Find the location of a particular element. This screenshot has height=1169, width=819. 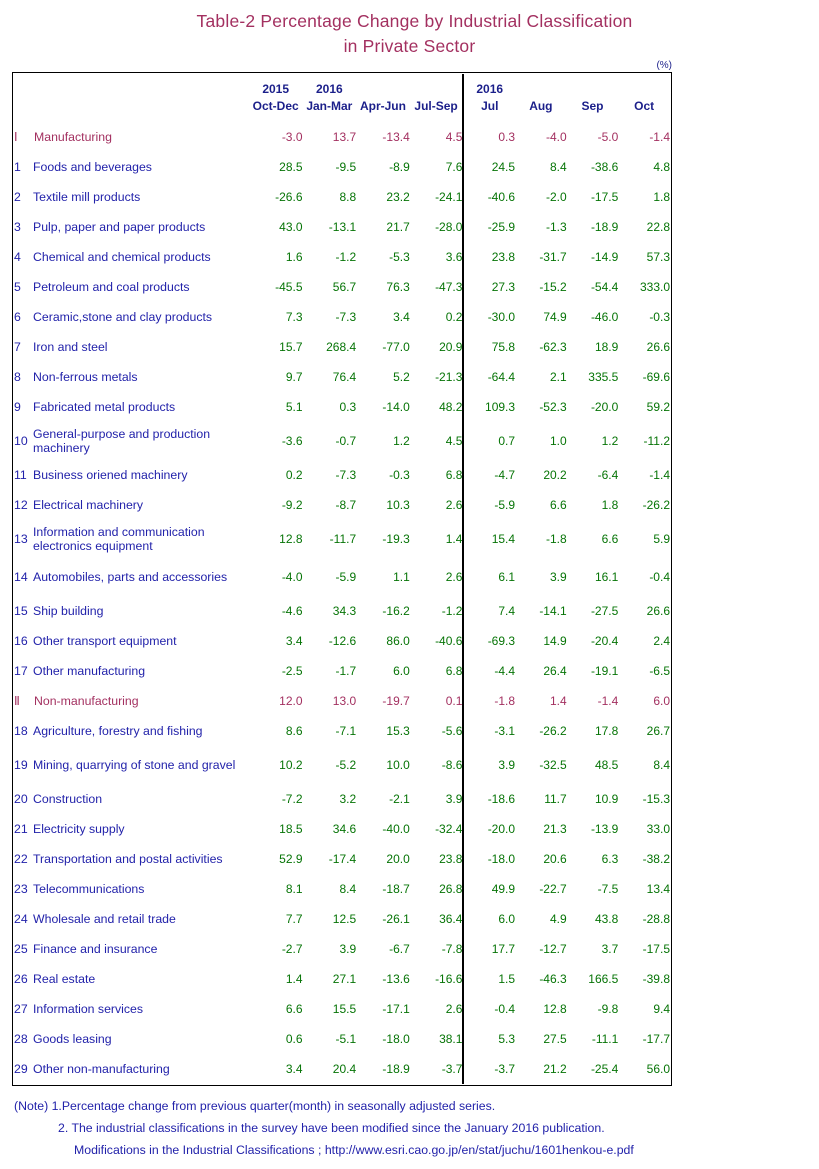

data-cell: -7.1 is located at coordinates (346, 731).